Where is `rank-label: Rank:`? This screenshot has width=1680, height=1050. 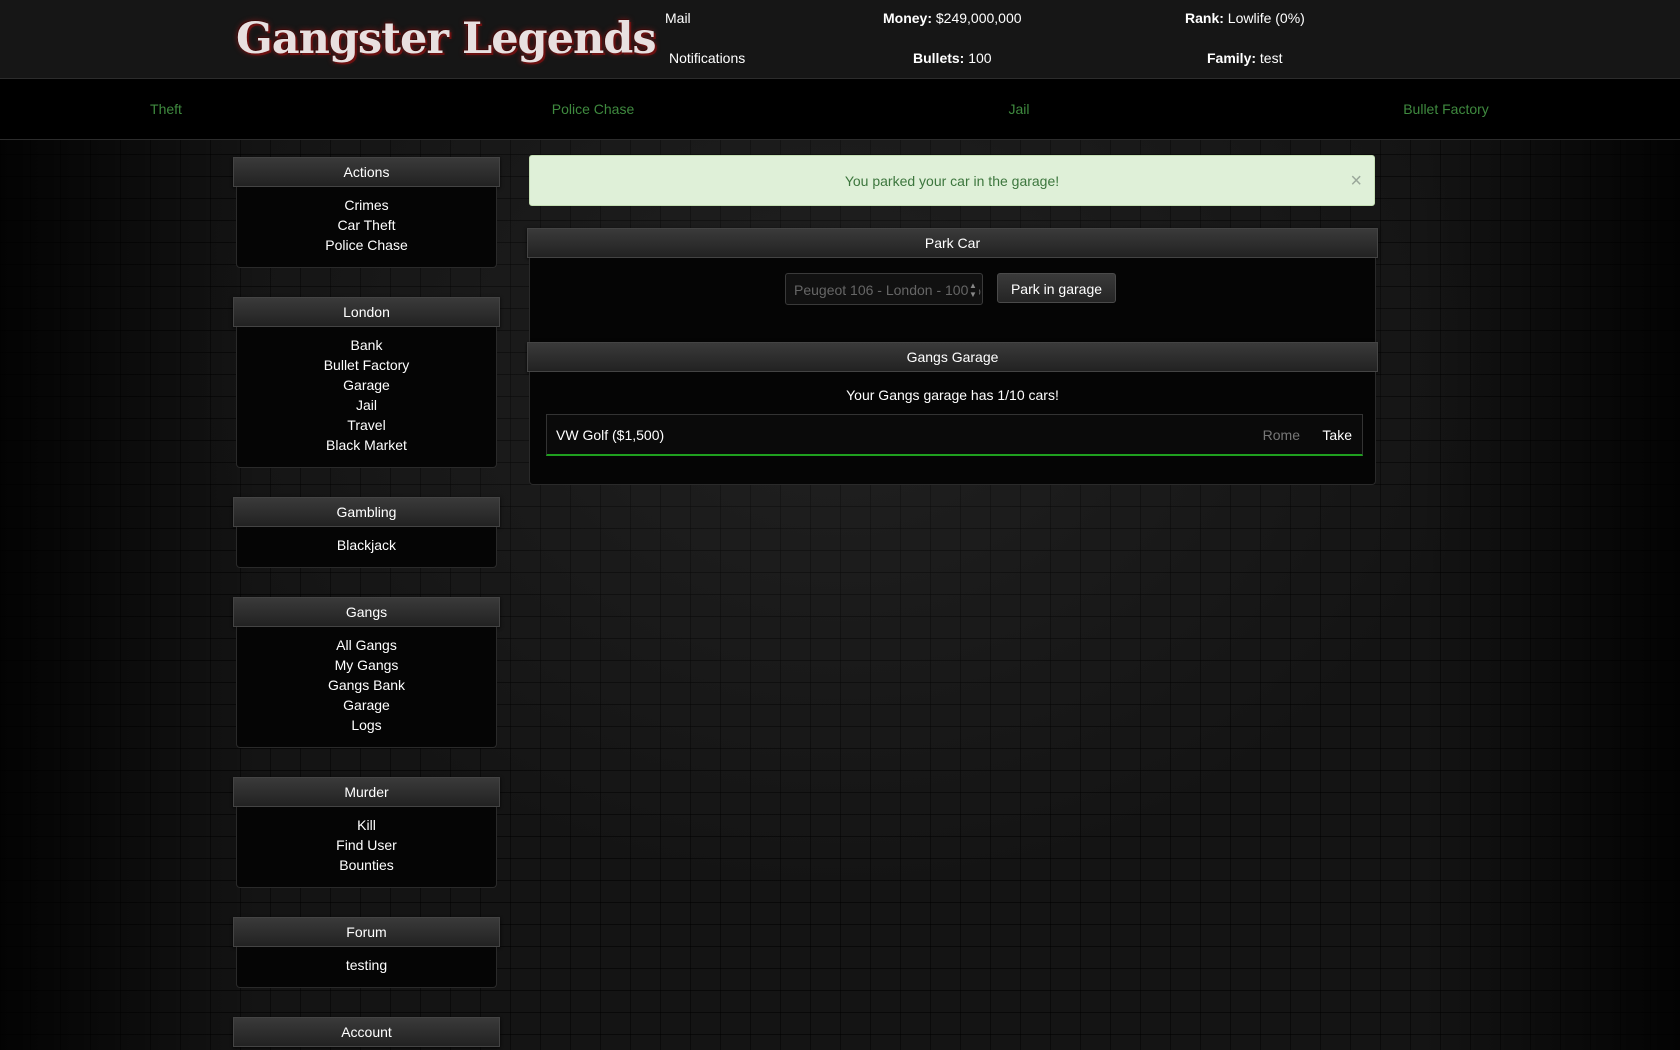
rank-label: Rank: is located at coordinates (1204, 18).